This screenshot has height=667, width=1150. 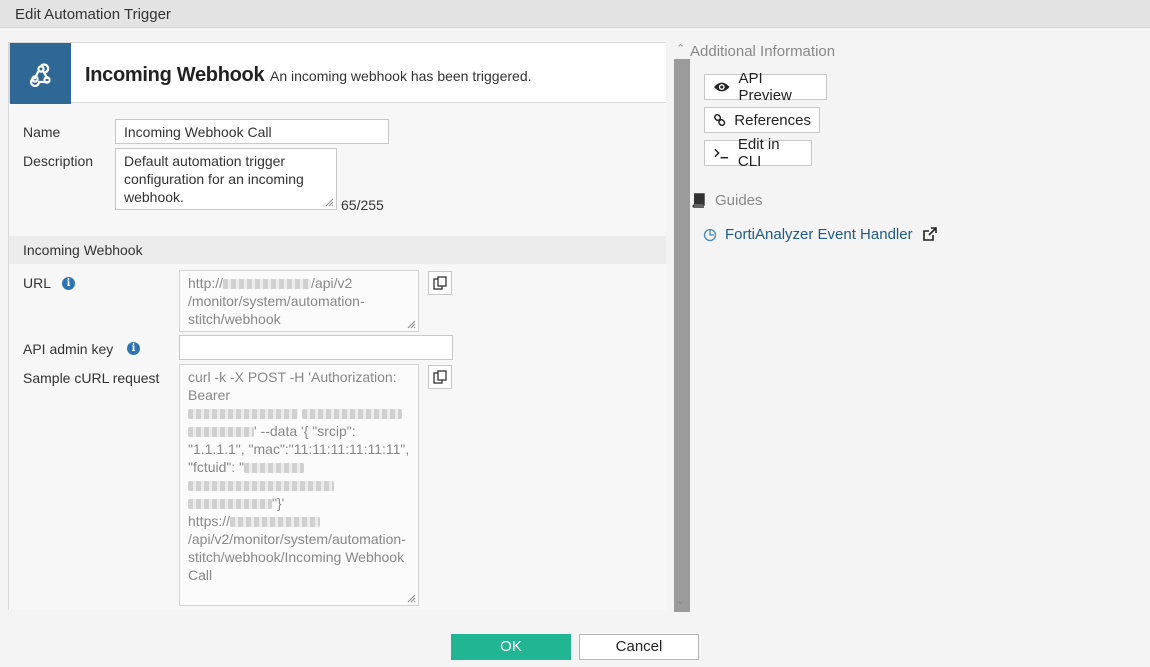 I want to click on edit-cli-button: Edit in CLI, so click(x=758, y=153).